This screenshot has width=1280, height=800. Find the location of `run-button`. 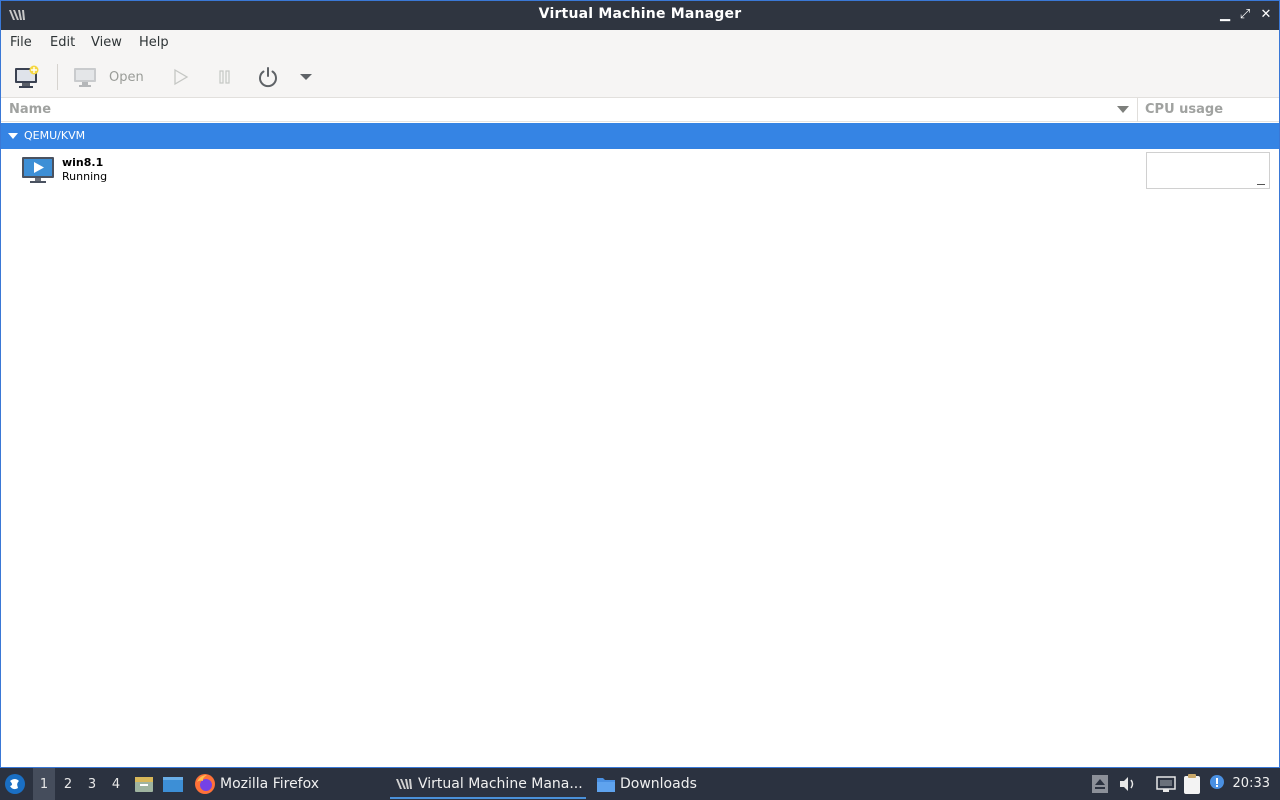

run-button is located at coordinates (181, 77).